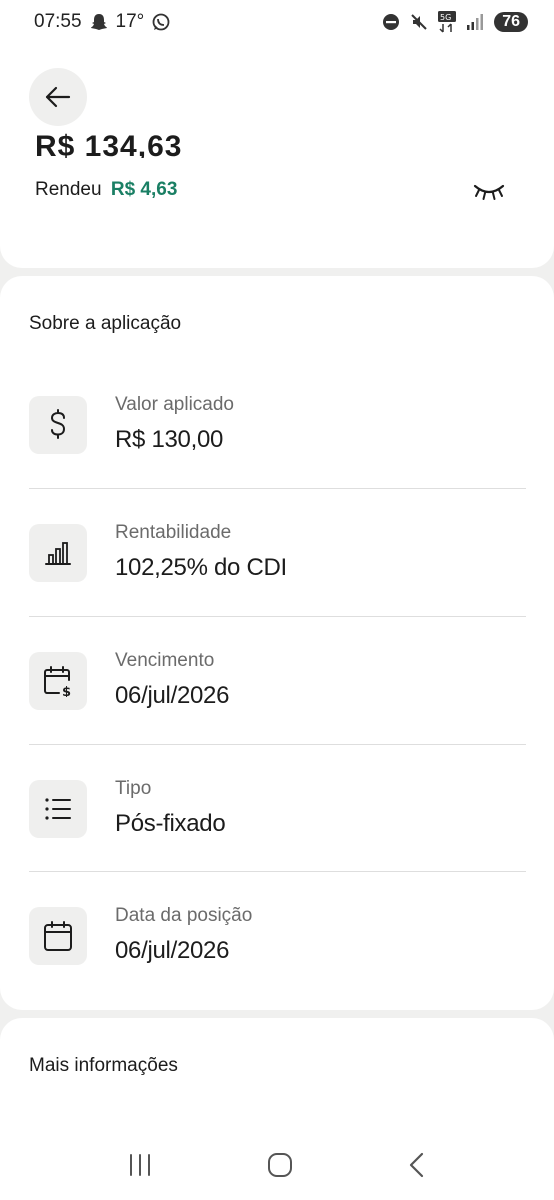  What do you see at coordinates (277, 22) in the screenshot?
I see `status-bar: 07:55 17° 5G 76` at bounding box center [277, 22].